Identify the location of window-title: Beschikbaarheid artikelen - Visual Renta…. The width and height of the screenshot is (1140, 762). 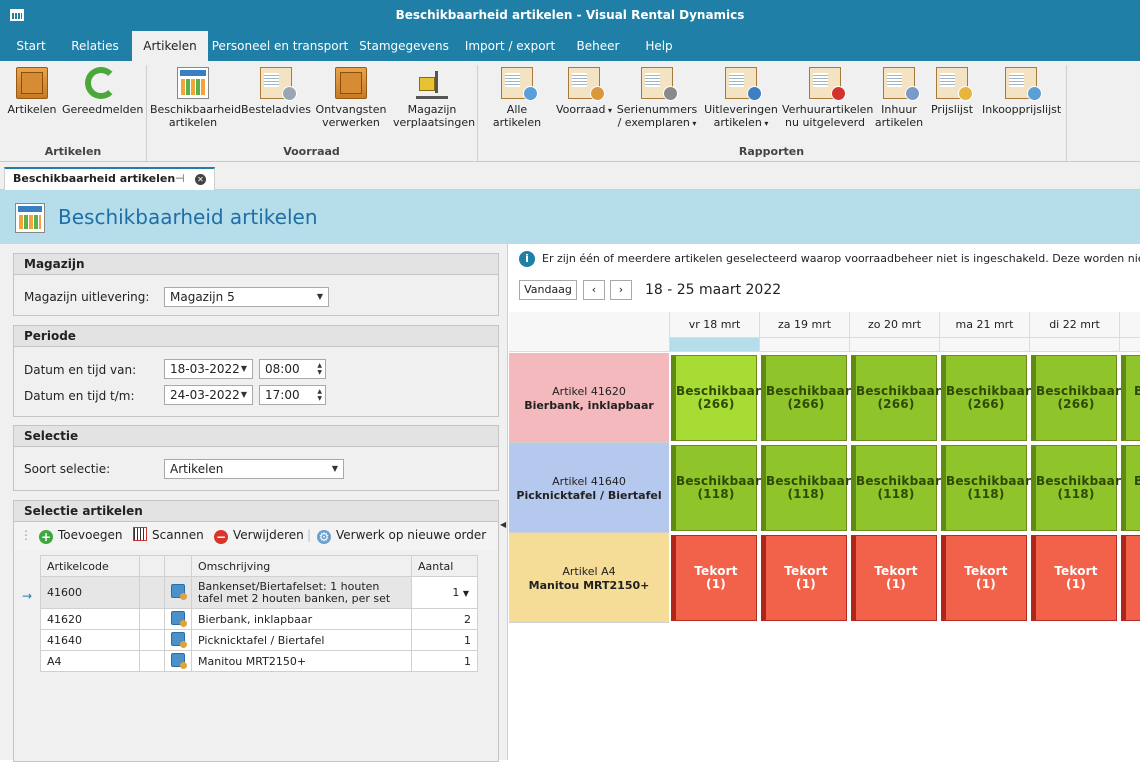
(570, 15).